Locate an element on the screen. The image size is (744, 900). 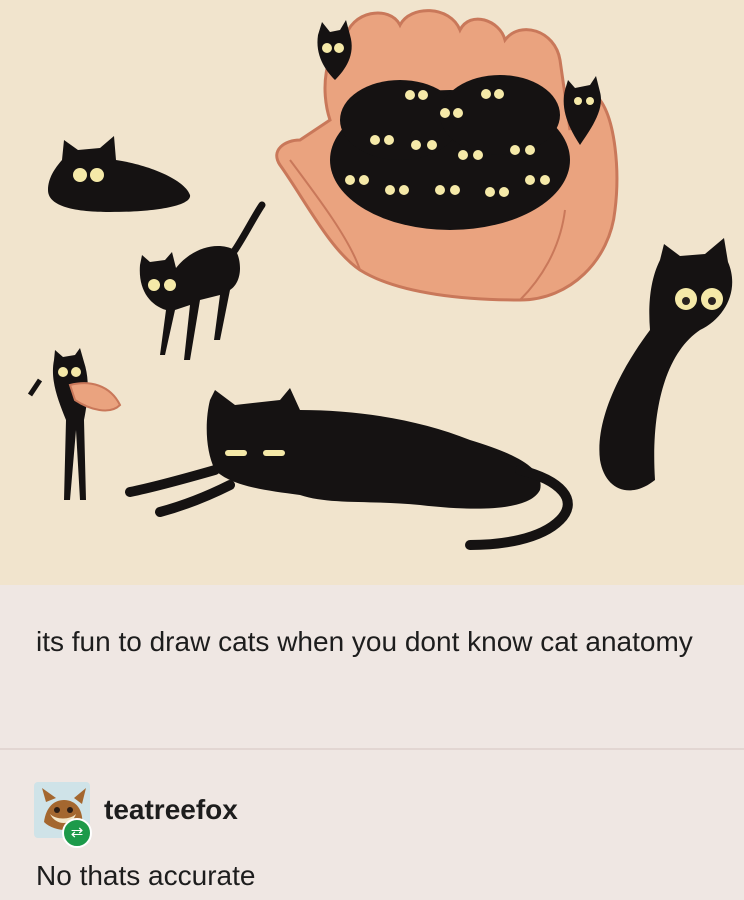
cat-pile is located at coordinates (450, 152).